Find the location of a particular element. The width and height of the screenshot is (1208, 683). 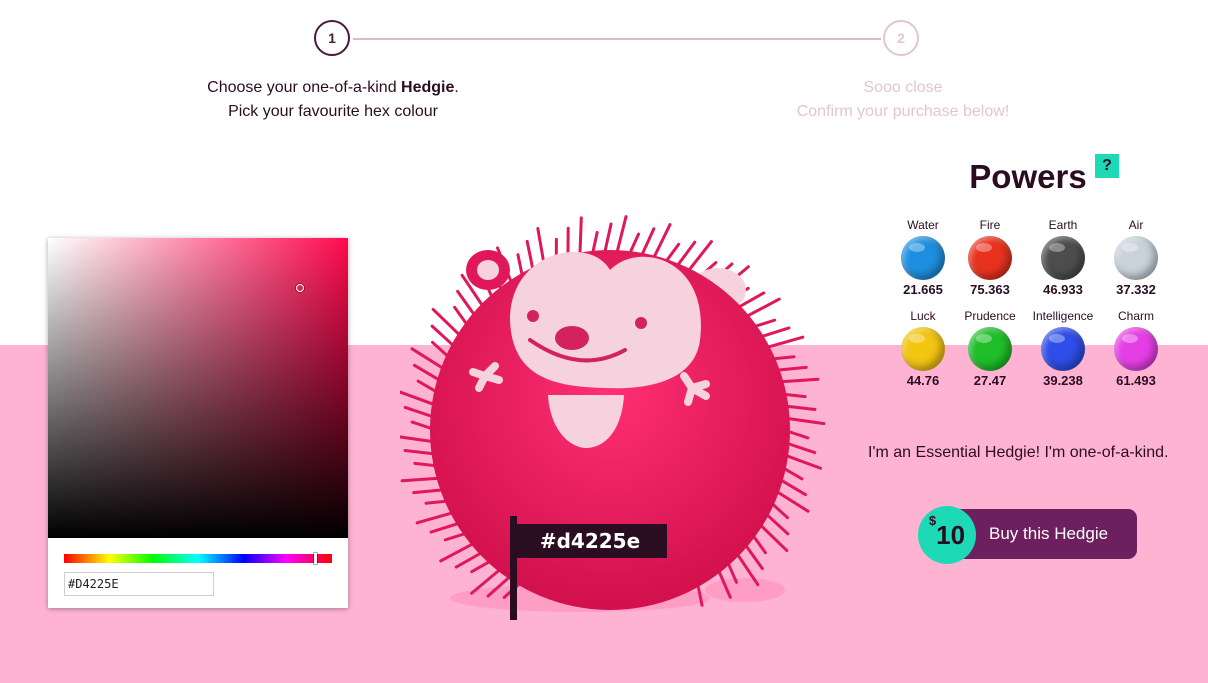

flag-hex-label: #d4225e is located at coordinates (590, 541).